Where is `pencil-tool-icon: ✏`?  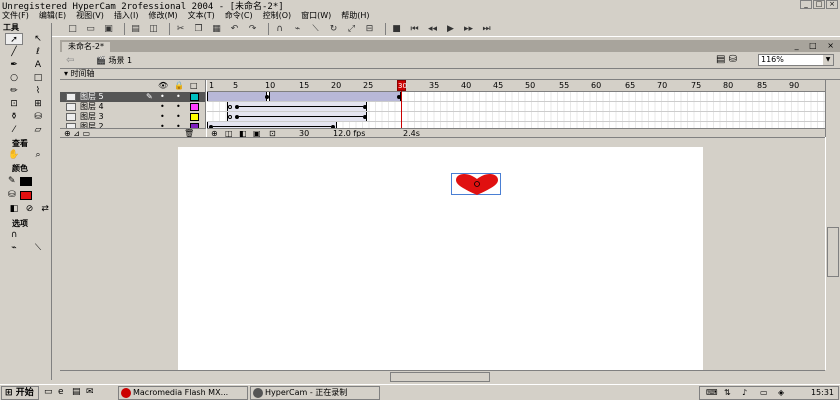
pencil-tool-icon: ✏ is located at coordinates (14, 91).